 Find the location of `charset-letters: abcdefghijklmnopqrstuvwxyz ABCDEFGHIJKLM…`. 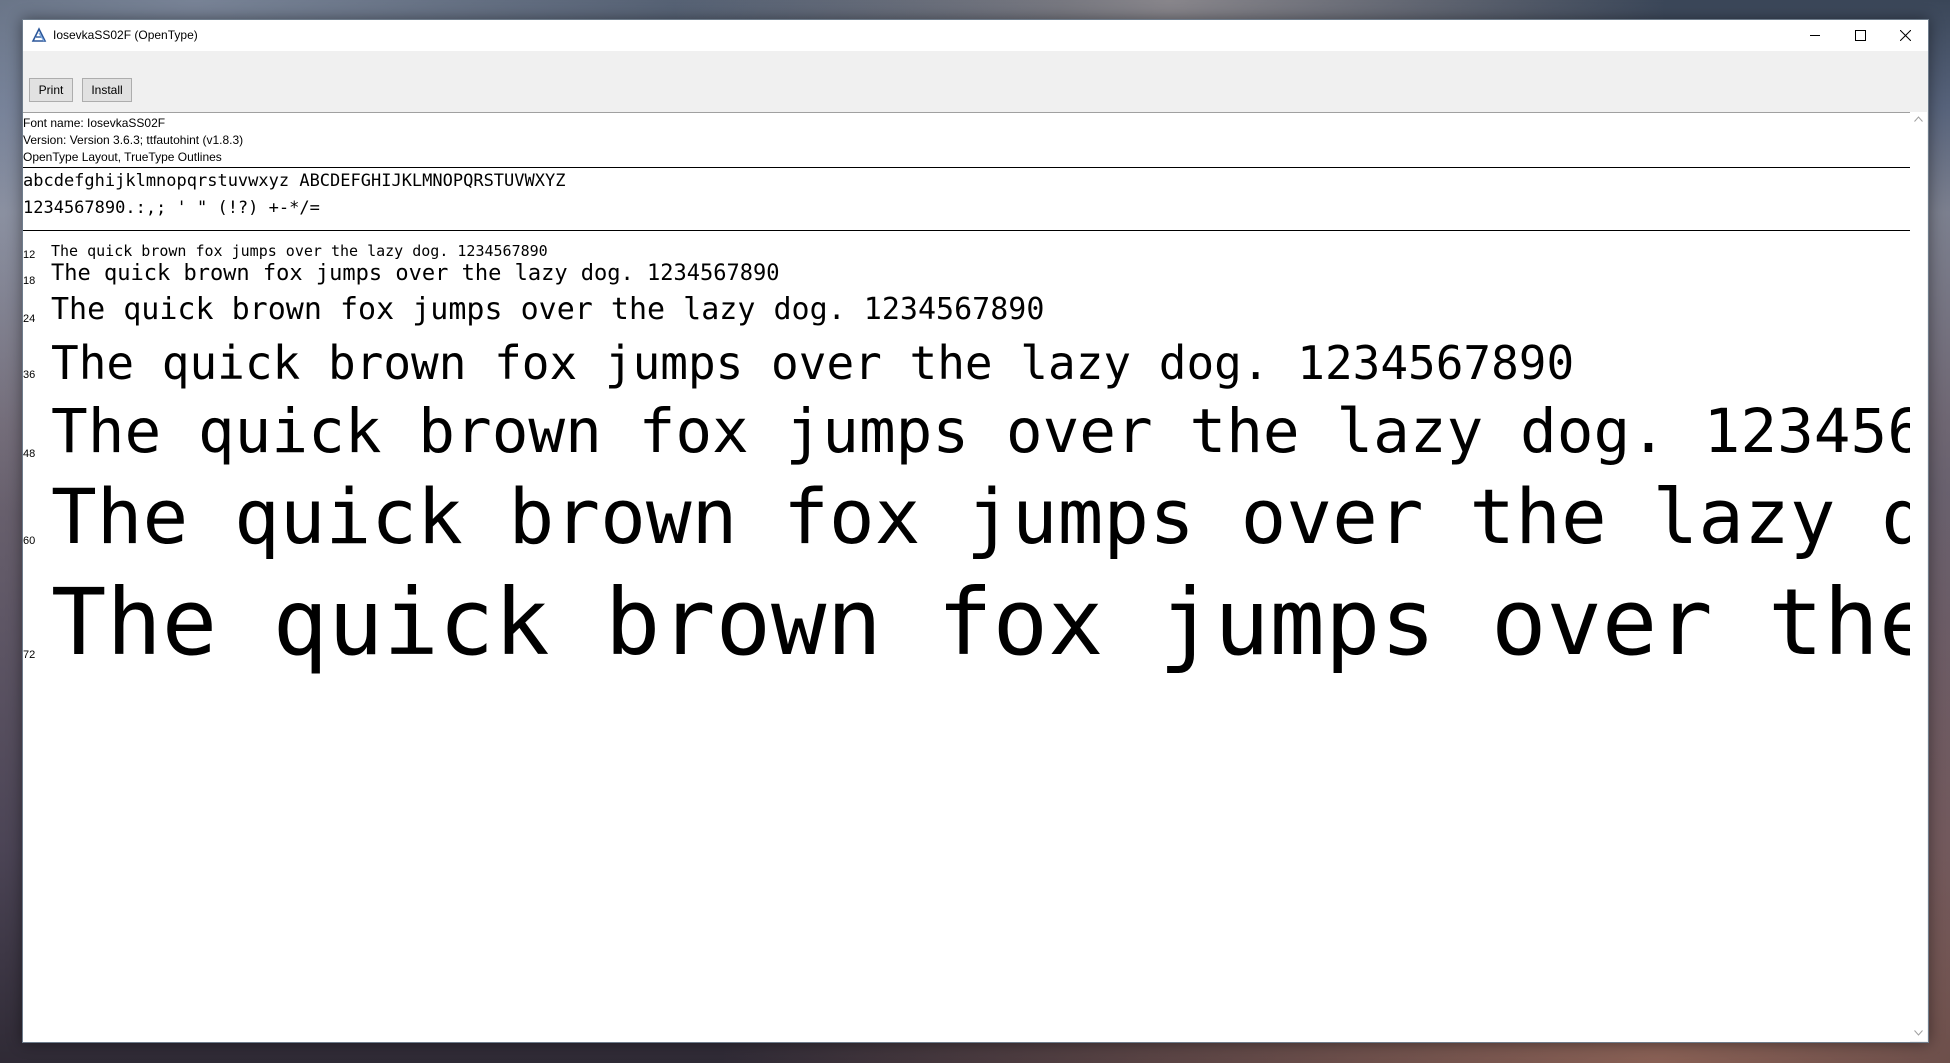

charset-letters: abcdefghijklmnopqrstuvwxyz ABCDEFGHIJKLM… is located at coordinates (294, 181).